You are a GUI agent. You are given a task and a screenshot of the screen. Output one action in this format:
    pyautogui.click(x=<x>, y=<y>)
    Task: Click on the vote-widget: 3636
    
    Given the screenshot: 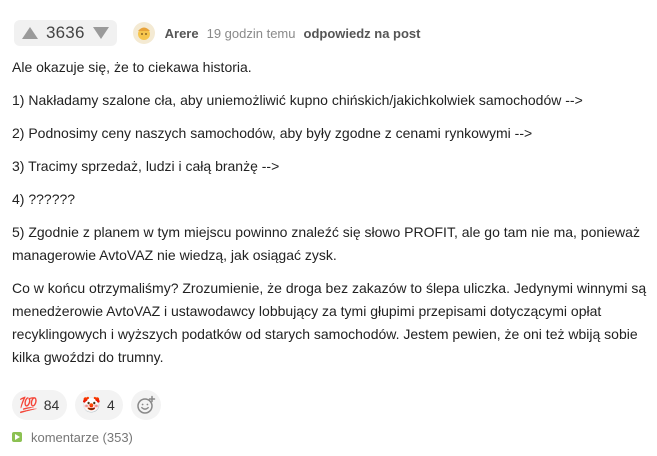 What is the action you would take?
    pyautogui.click(x=65, y=33)
    